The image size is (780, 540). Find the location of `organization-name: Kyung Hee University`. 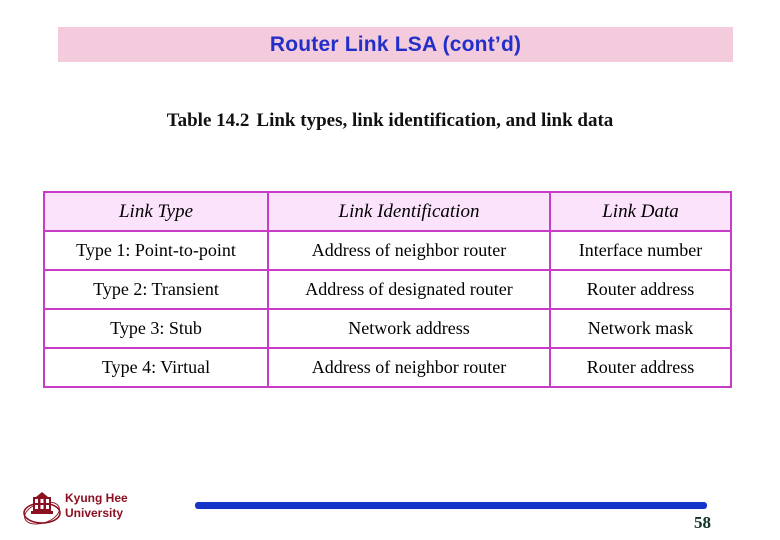

organization-name: Kyung Hee University is located at coordinates (96, 506).